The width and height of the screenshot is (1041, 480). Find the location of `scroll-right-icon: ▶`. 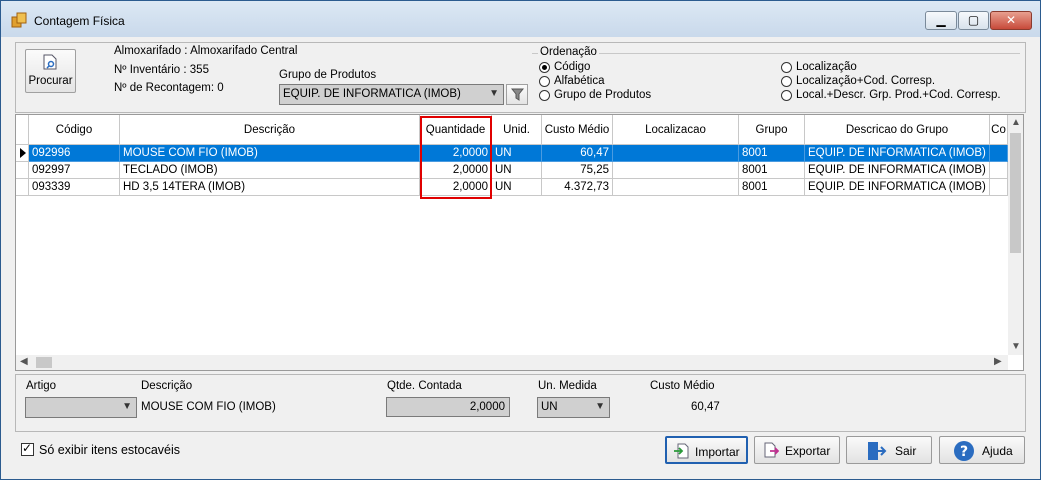

scroll-right-icon: ▶ is located at coordinates (998, 361).